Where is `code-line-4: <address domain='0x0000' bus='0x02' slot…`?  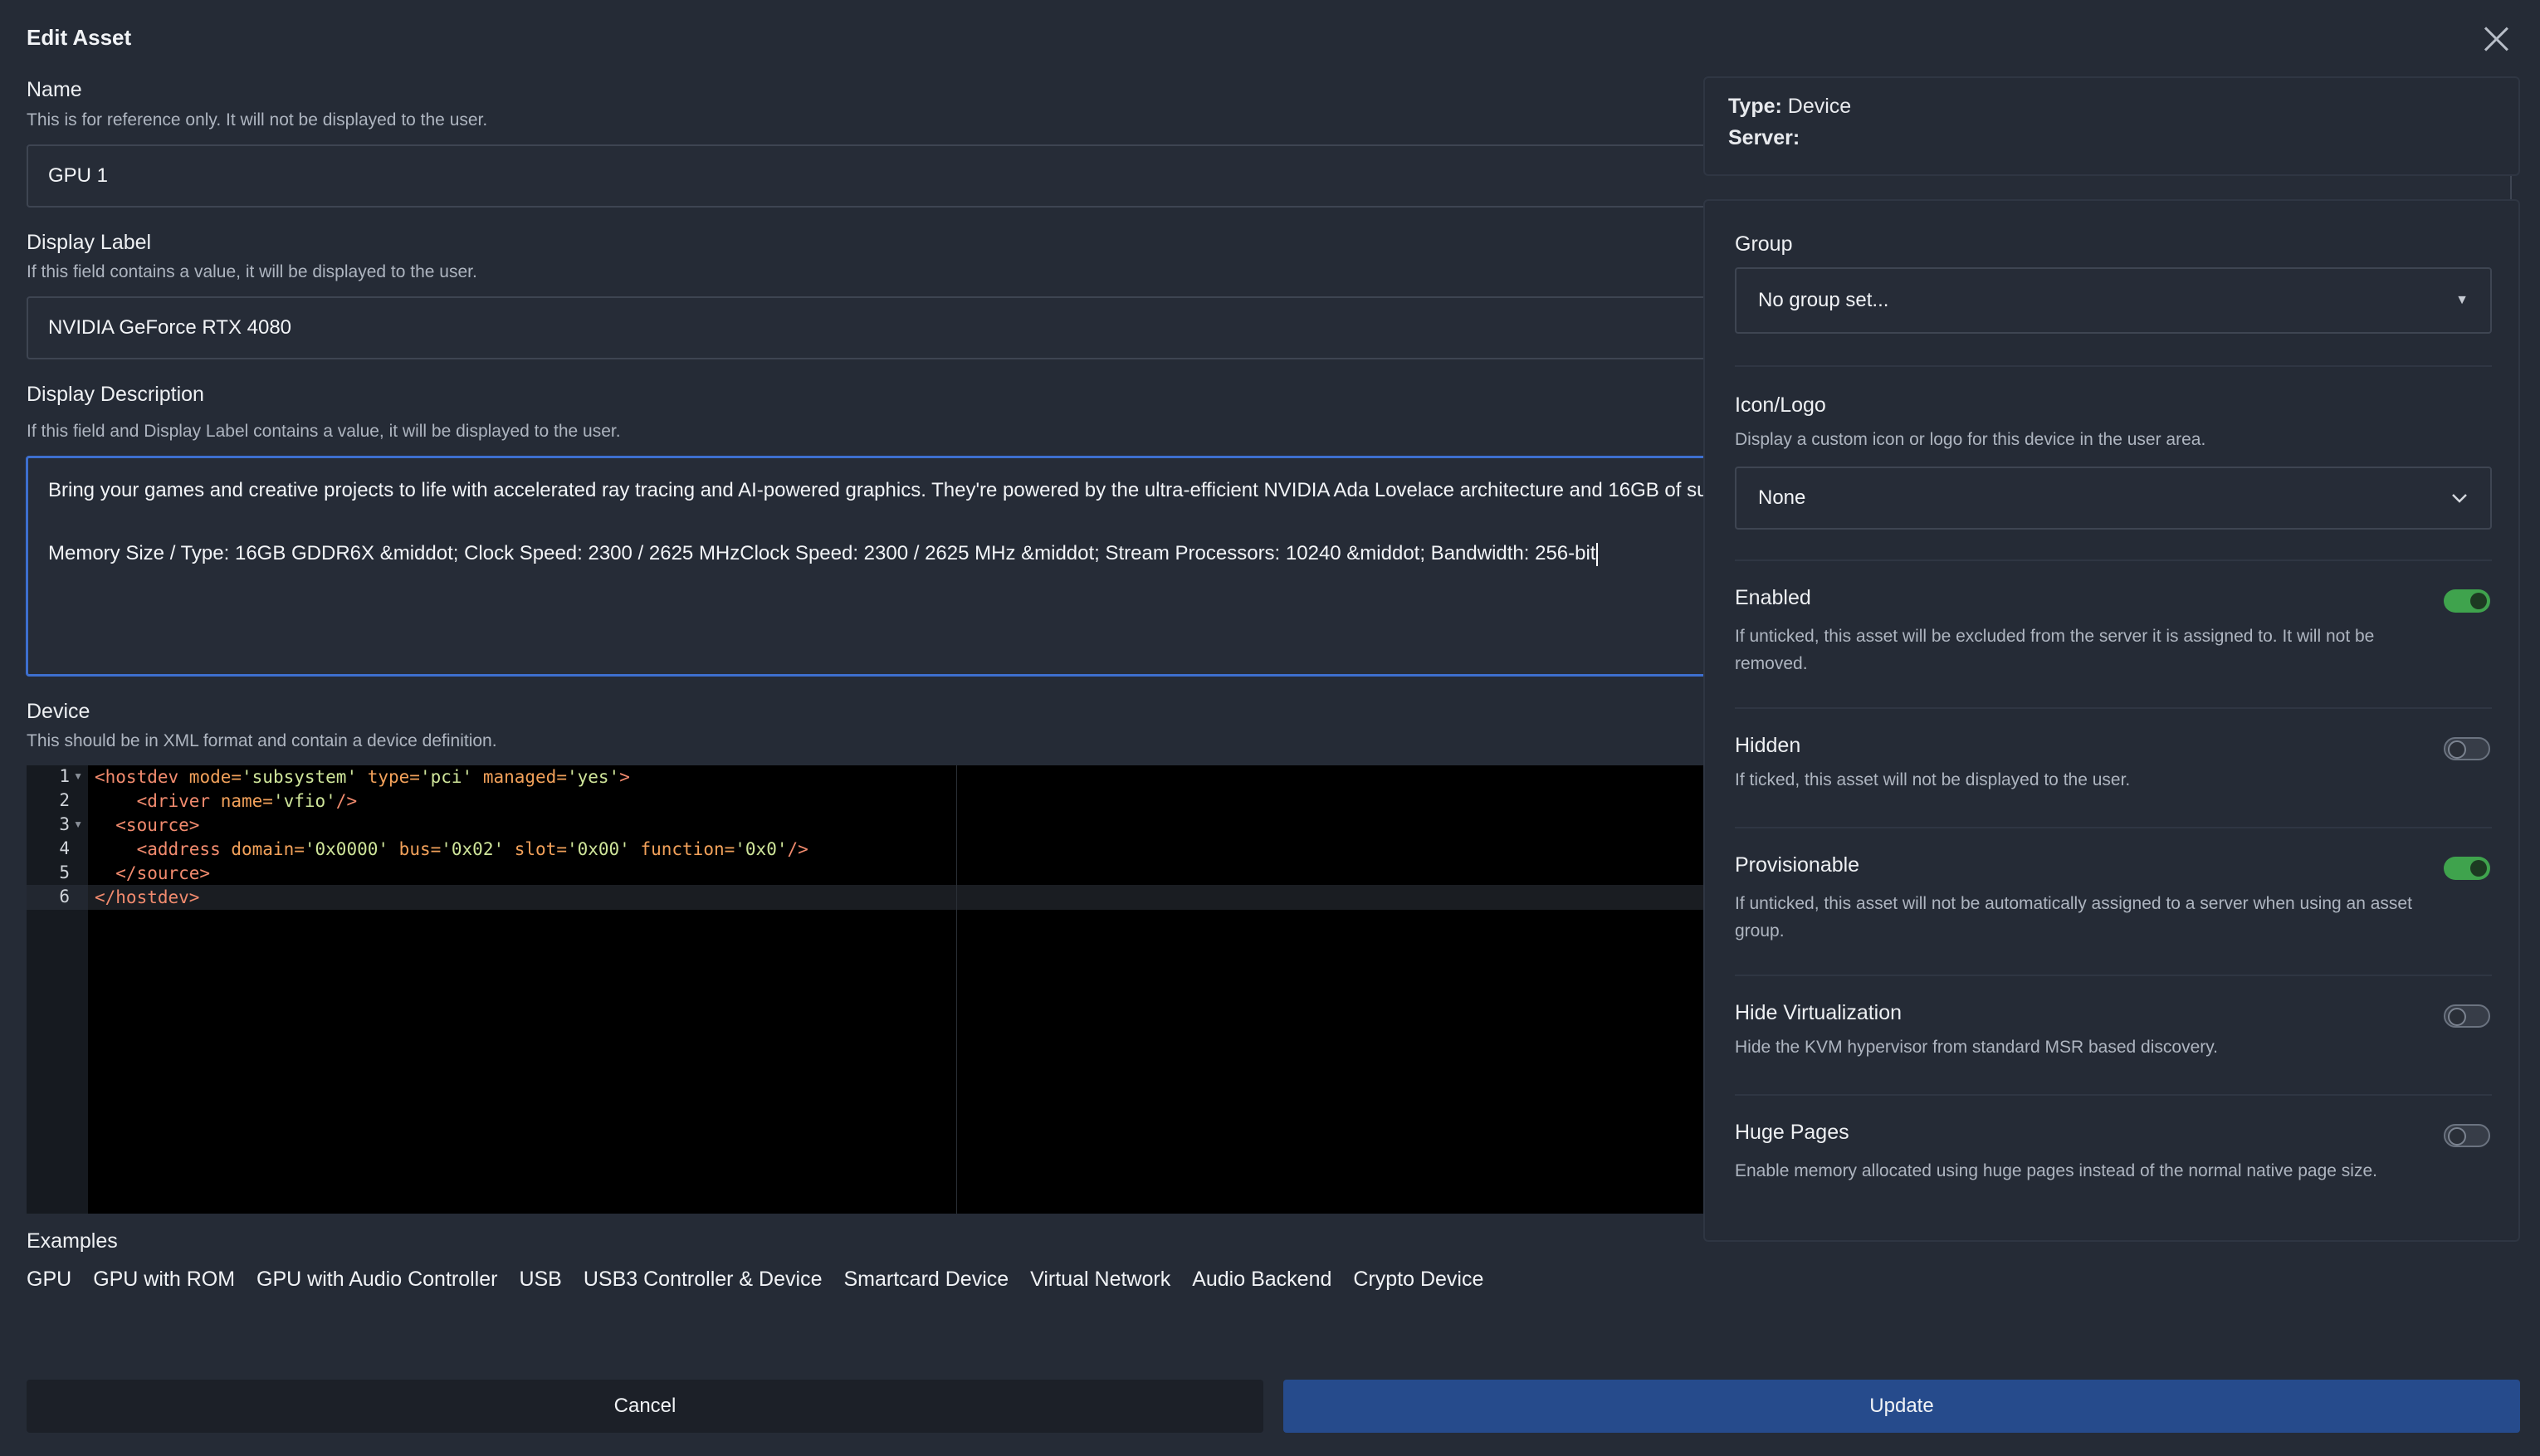
code-line-4: <address domain='0x0000' bus='0x02' slot… is located at coordinates (452, 849).